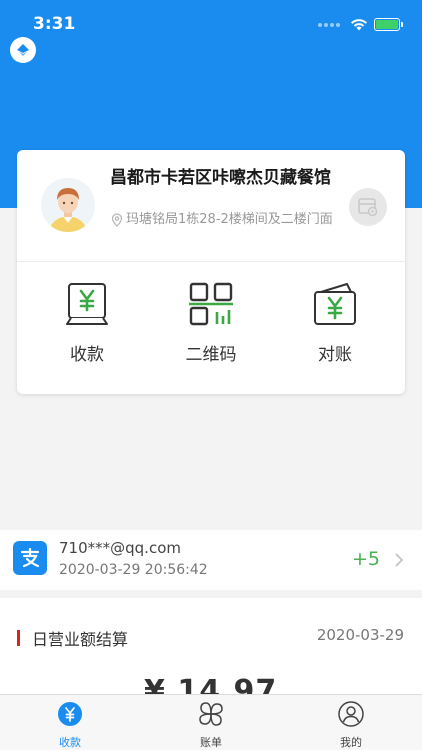 This screenshot has width=422, height=750. I want to click on settlement-marker, so click(18, 638).